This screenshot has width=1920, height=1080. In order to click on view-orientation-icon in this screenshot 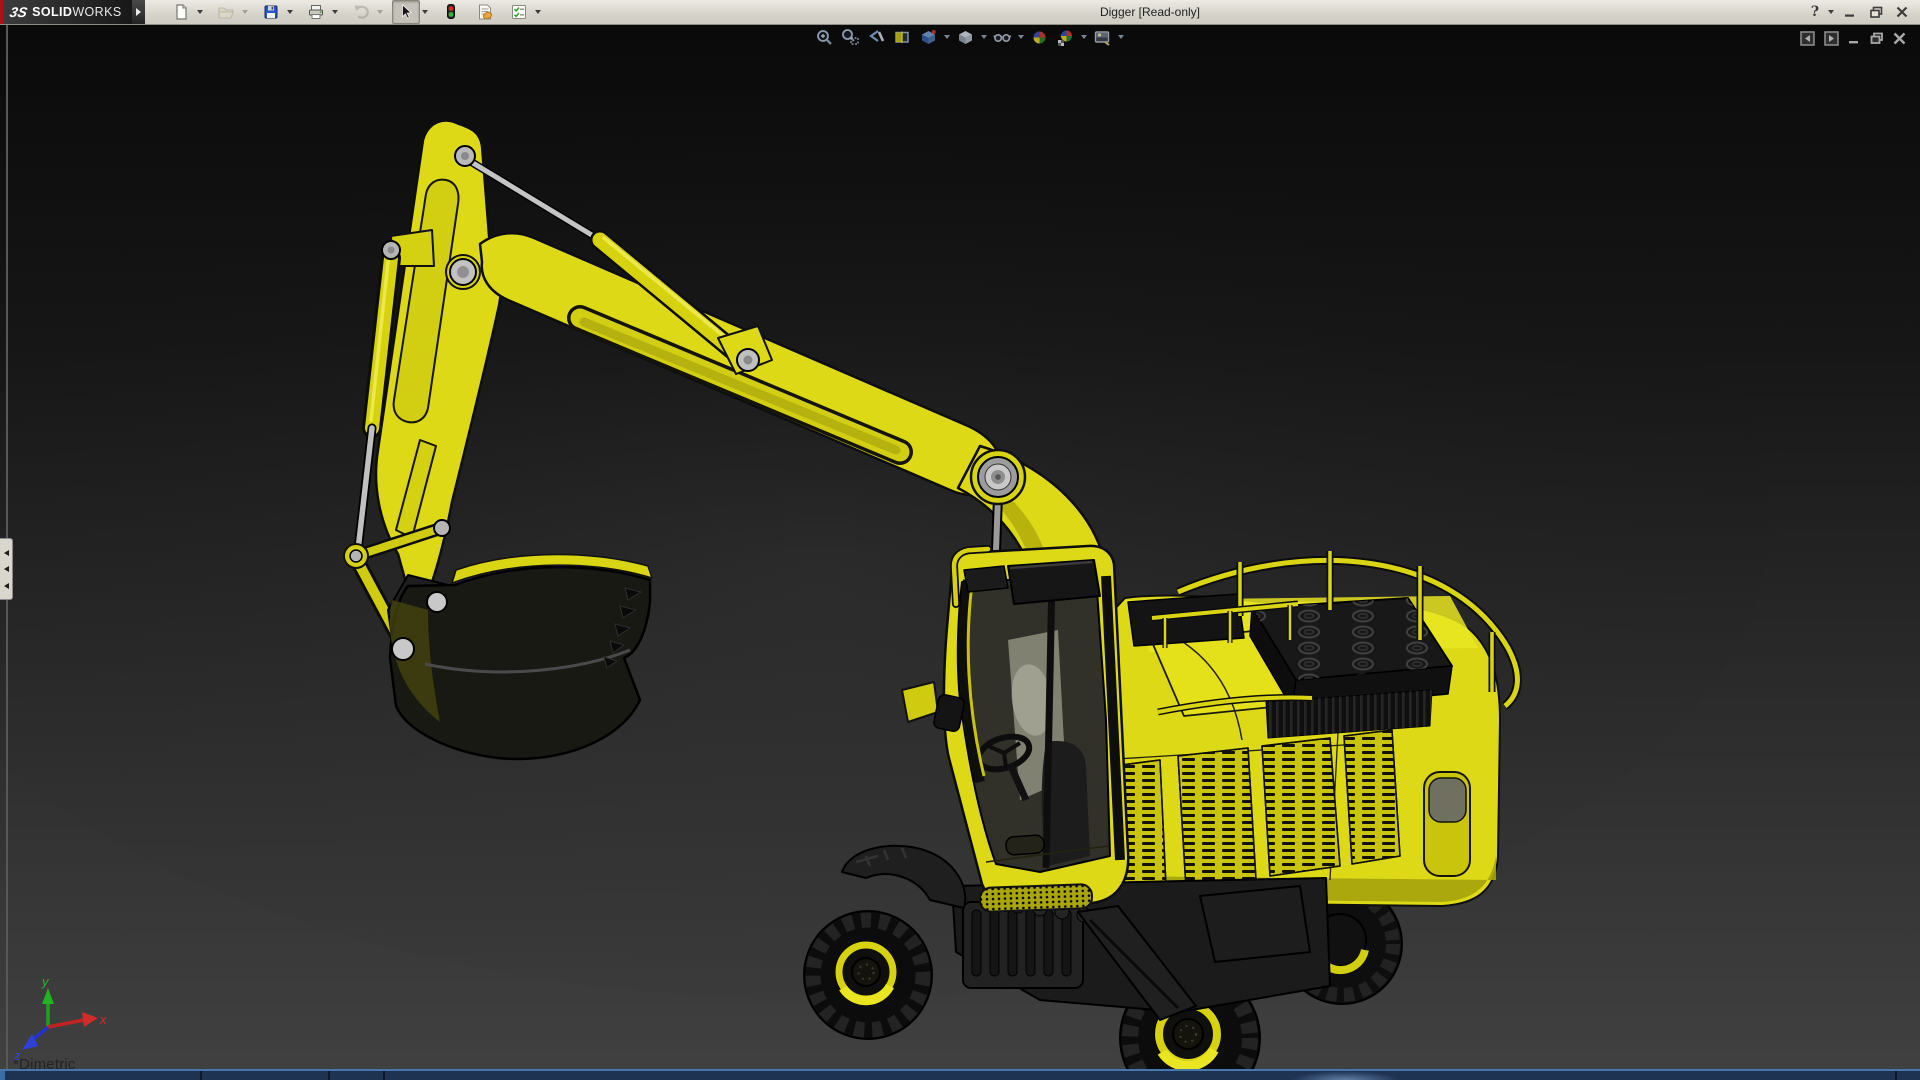, I will do `click(928, 36)`.